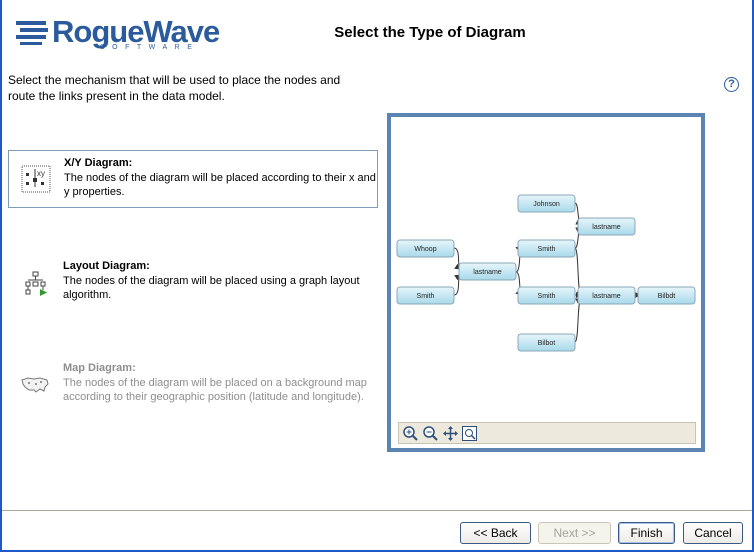 This screenshot has width=754, height=552. What do you see at coordinates (430, 32) in the screenshot?
I see `page-title: Select the Type of Diagram` at bounding box center [430, 32].